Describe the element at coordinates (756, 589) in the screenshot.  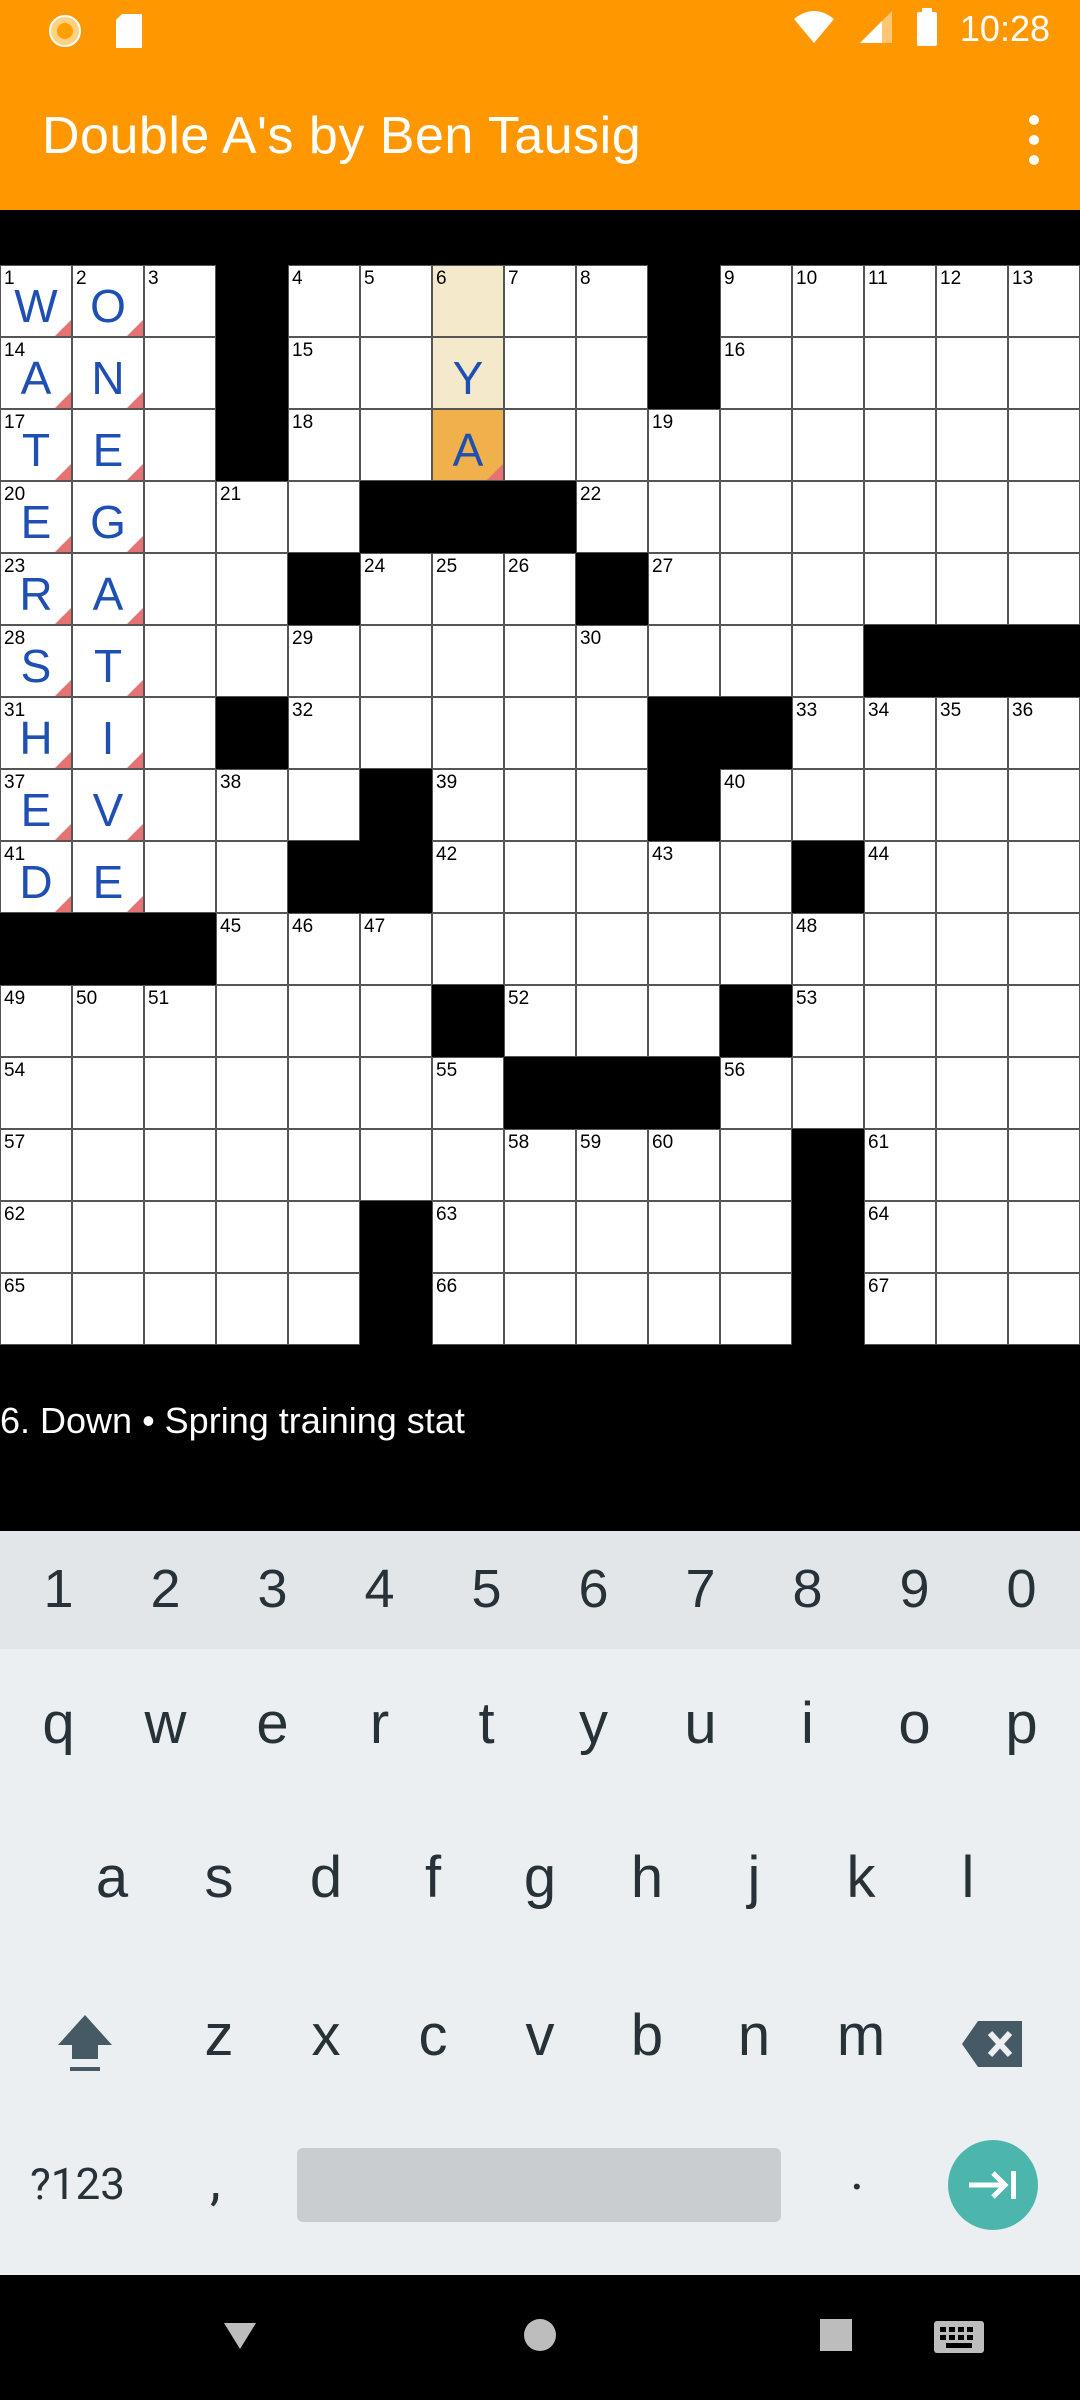
I see `grid-cell-r4-c10` at that location.